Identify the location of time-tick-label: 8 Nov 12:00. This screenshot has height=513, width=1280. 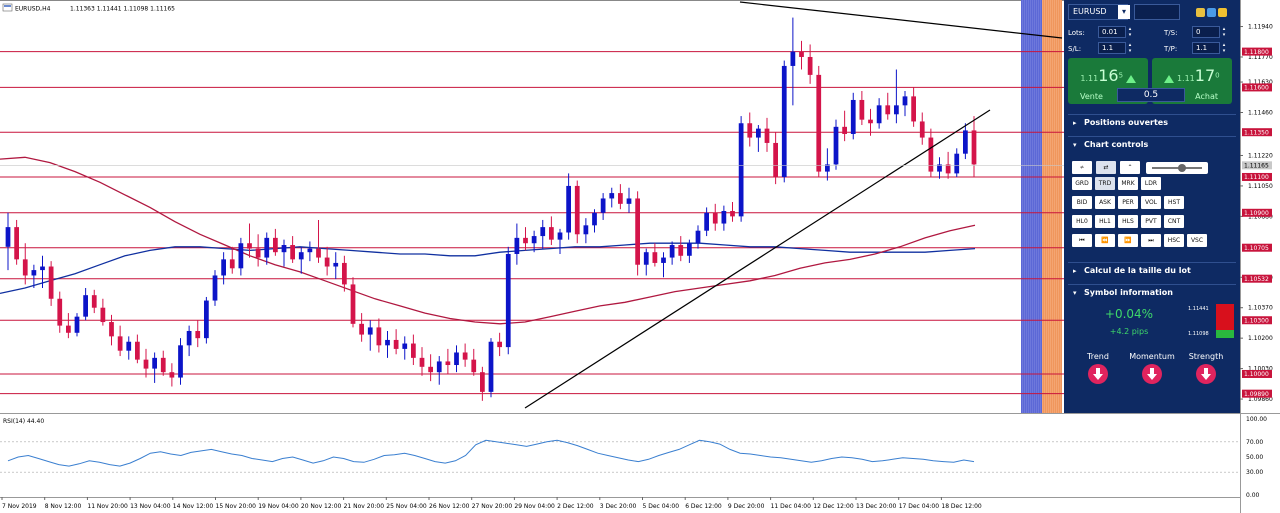
(63, 506).